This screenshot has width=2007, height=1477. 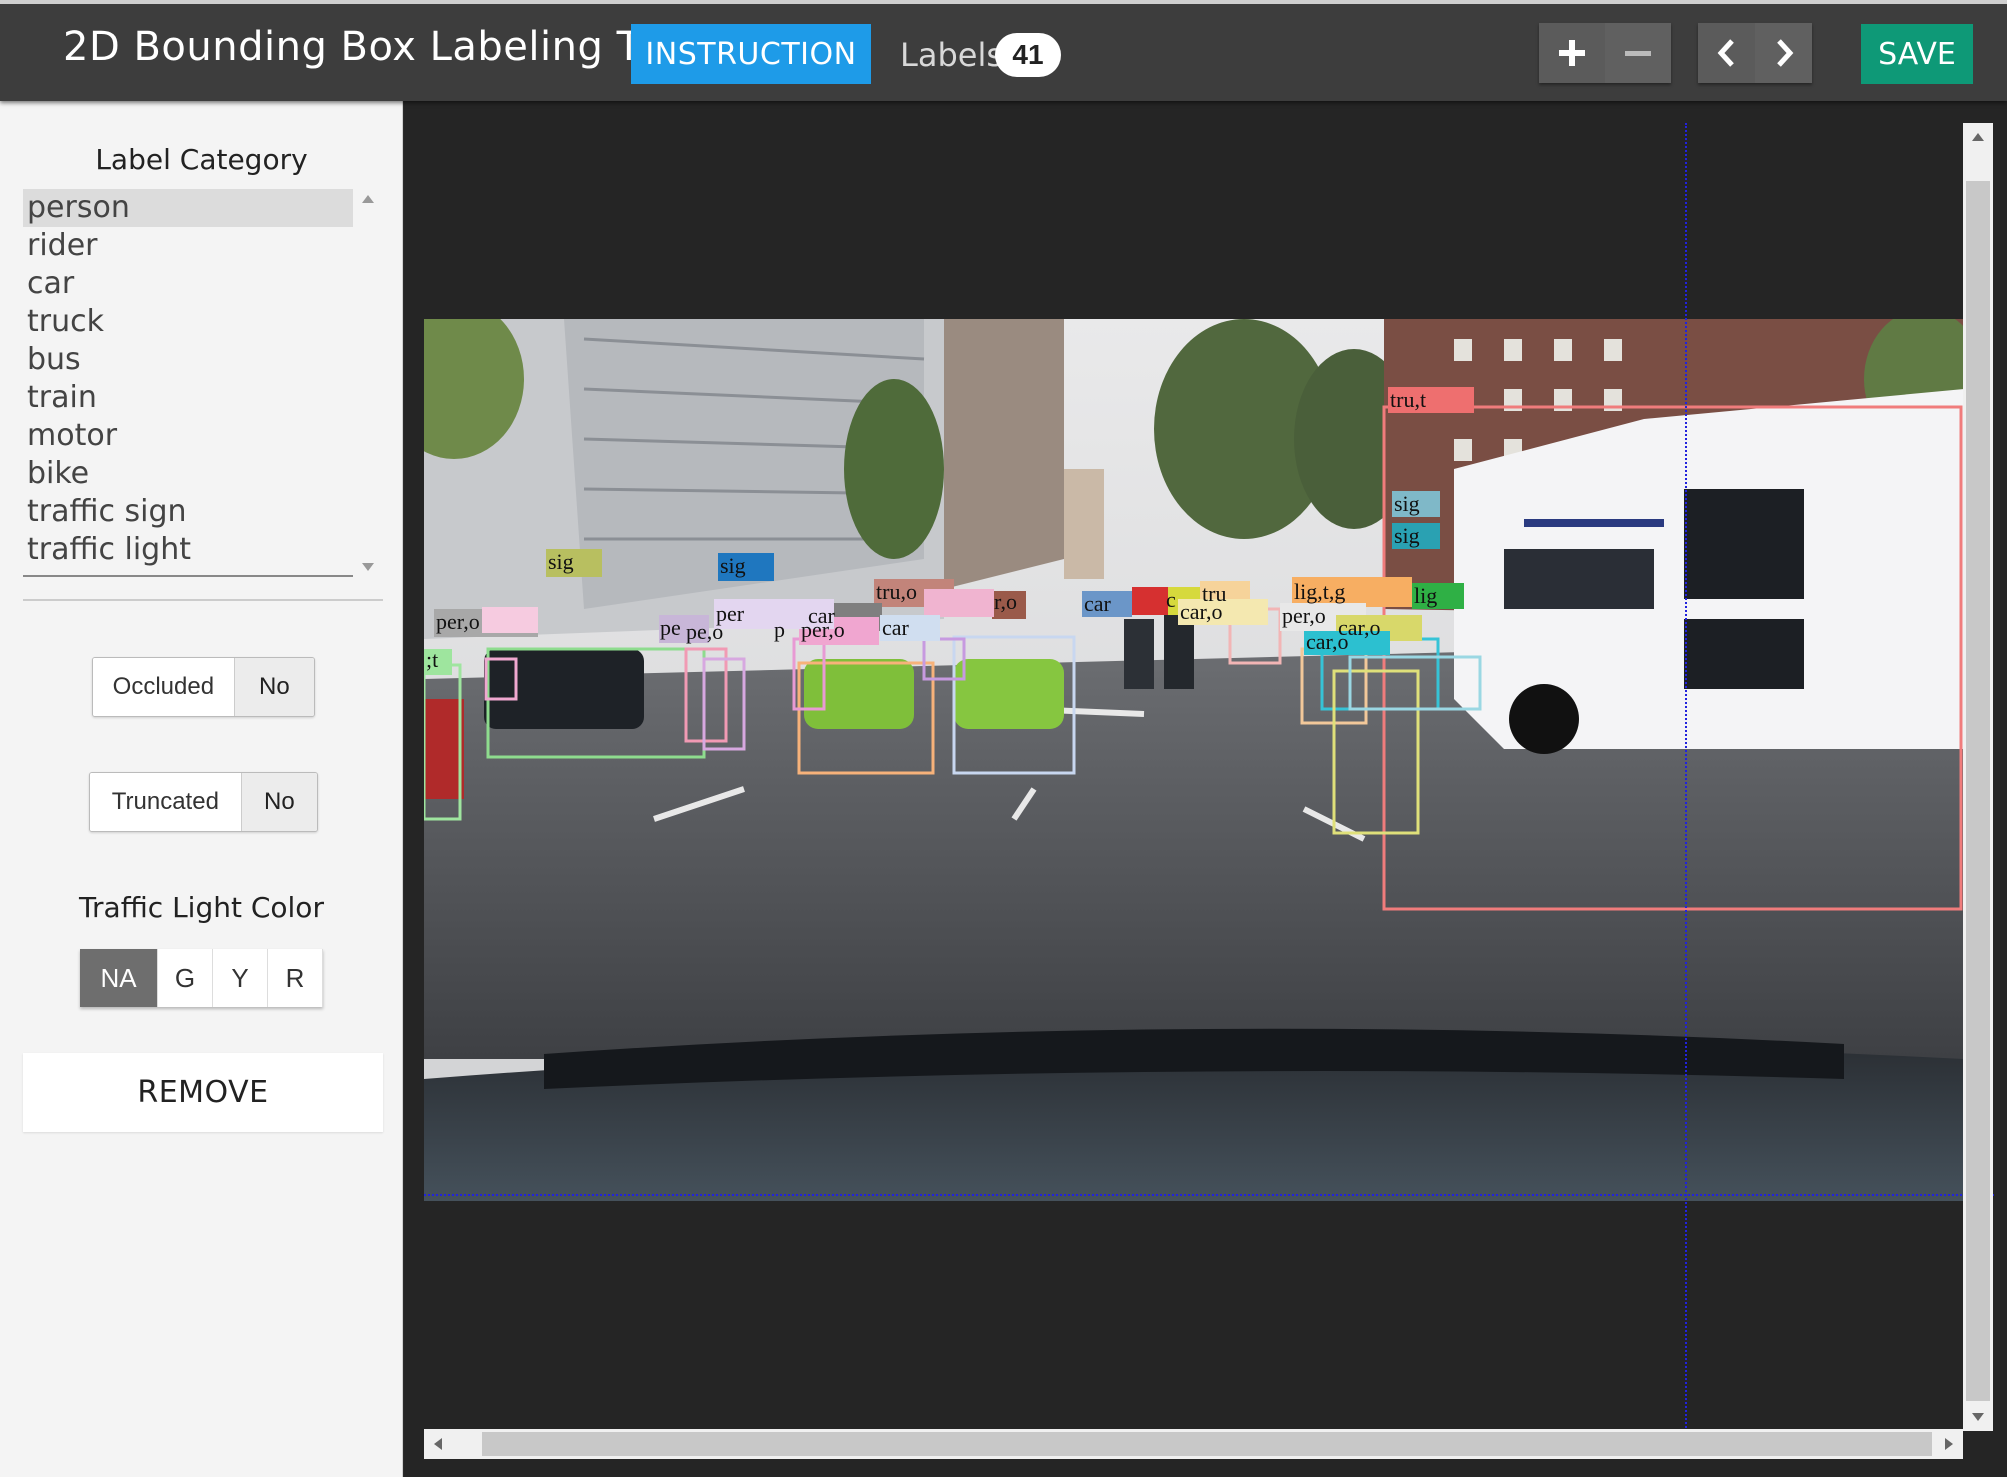 What do you see at coordinates (1978, 137) in the screenshot?
I see `scroll-up-arrow-icon` at bounding box center [1978, 137].